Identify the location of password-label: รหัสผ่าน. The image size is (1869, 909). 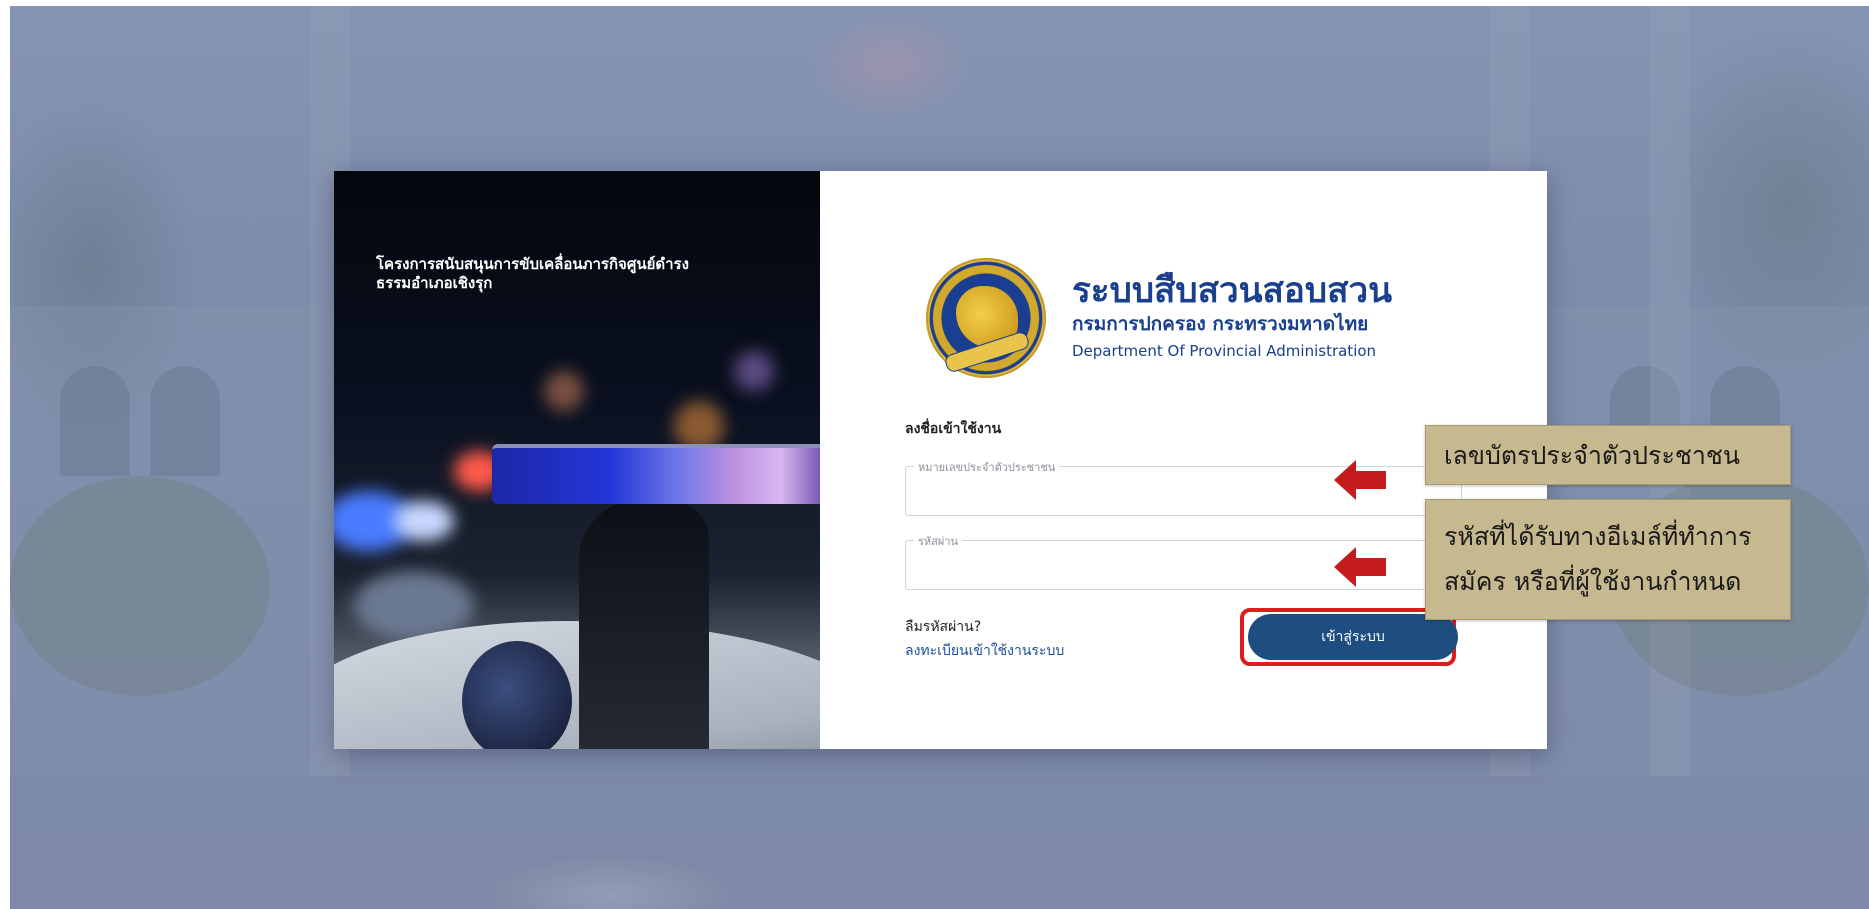
(938, 541).